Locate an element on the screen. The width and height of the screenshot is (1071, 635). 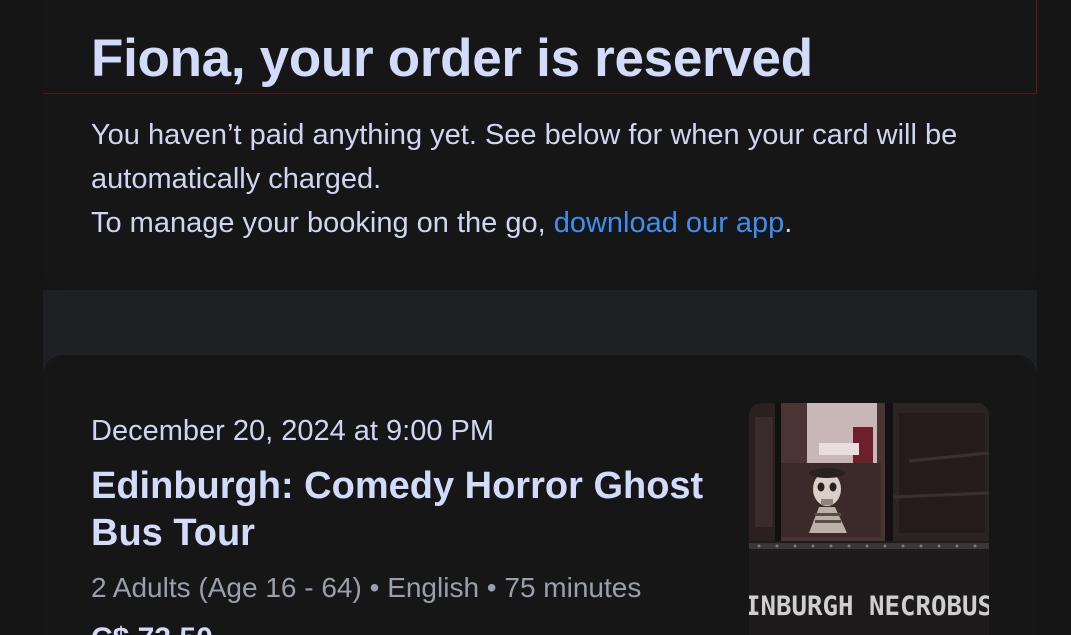
tour-title: Edinburgh: Comedy Horror Ghost Bus Tour is located at coordinates (401, 510).